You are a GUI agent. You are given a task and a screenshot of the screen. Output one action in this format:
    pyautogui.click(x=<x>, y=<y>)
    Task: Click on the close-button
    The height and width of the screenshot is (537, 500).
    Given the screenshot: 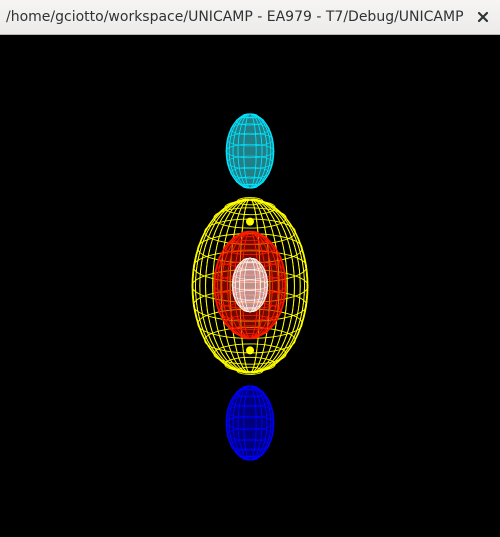 What is the action you would take?
    pyautogui.click(x=483, y=17)
    